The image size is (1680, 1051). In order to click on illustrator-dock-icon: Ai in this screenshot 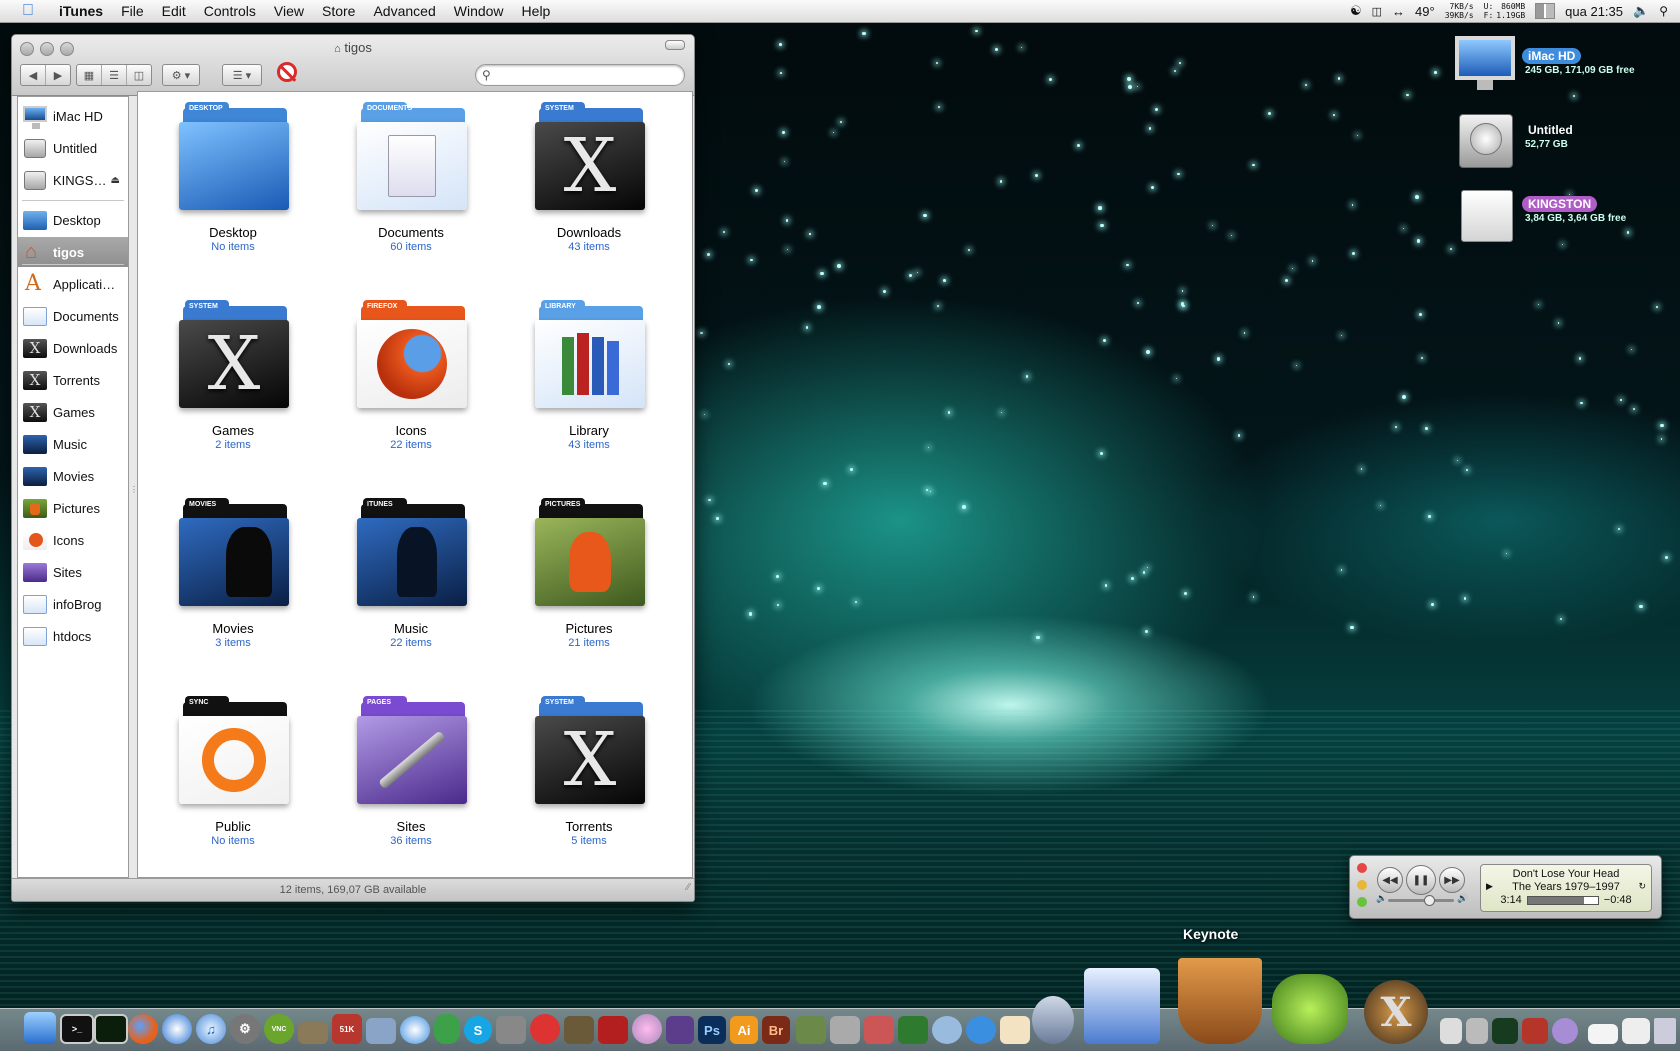, I will do `click(744, 1030)`.